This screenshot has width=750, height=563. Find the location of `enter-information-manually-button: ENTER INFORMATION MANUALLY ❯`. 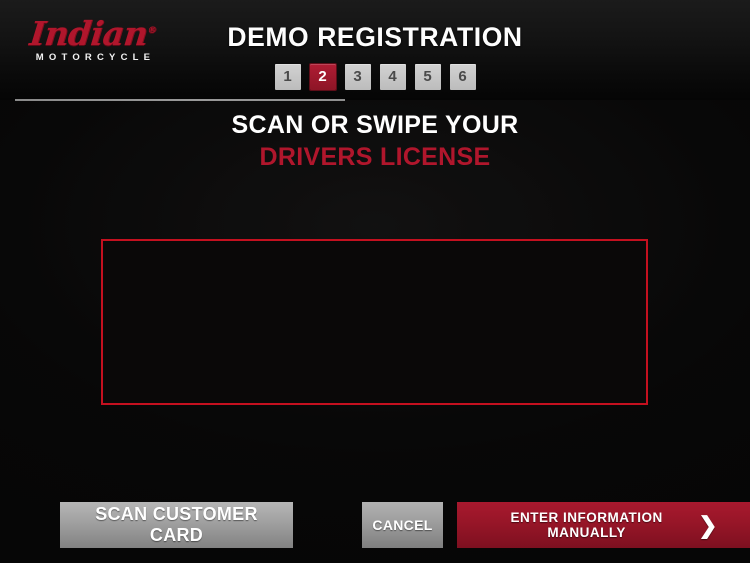

enter-information-manually-button: ENTER INFORMATION MANUALLY ❯ is located at coordinates (603, 525).